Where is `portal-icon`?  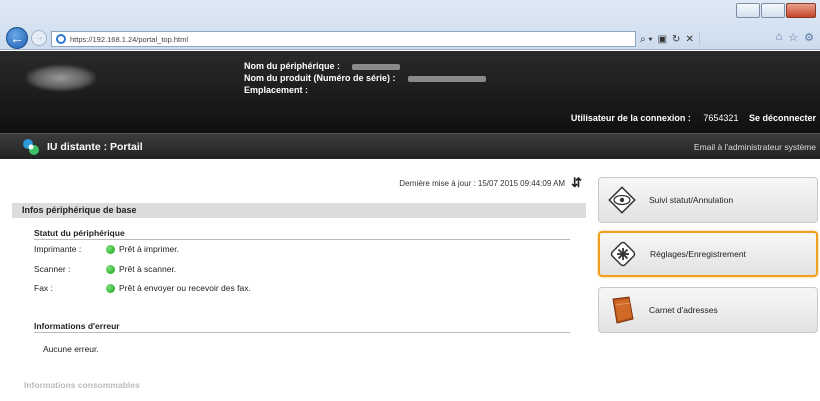
portal-icon is located at coordinates (31, 147).